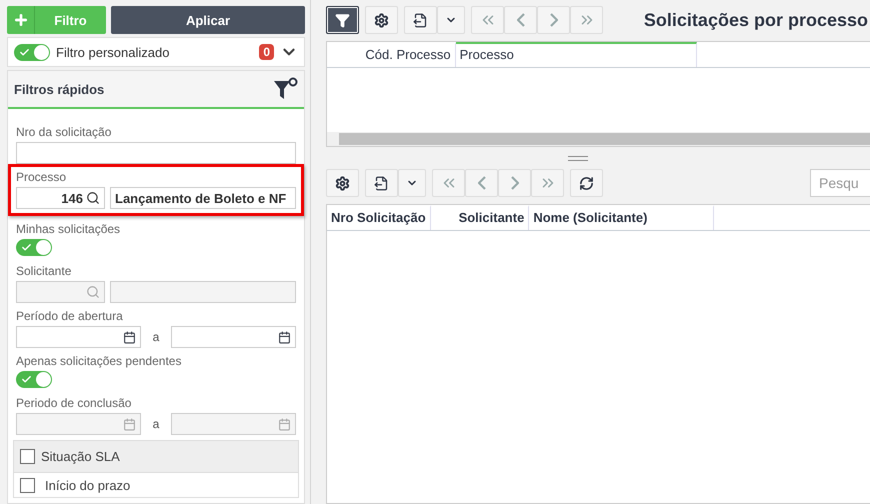 Image resolution: width=870 pixels, height=504 pixels. I want to click on column-header: Processo, so click(576, 54).